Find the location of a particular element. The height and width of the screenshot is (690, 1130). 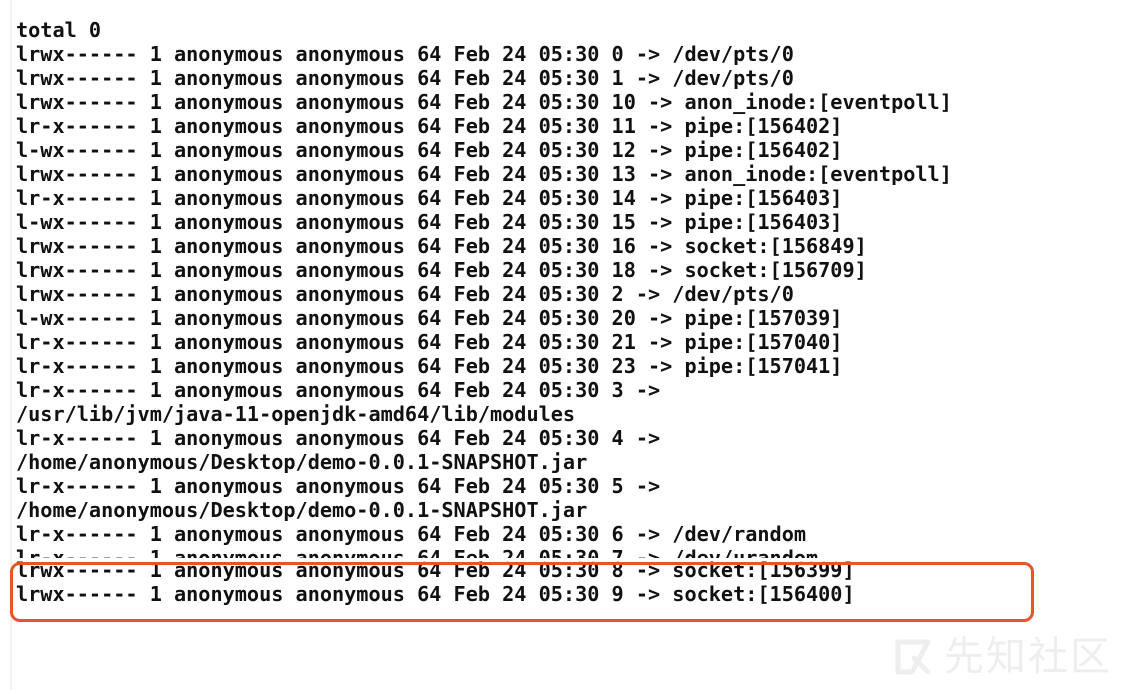

terminal-line: total 0 is located at coordinates (59, 30).